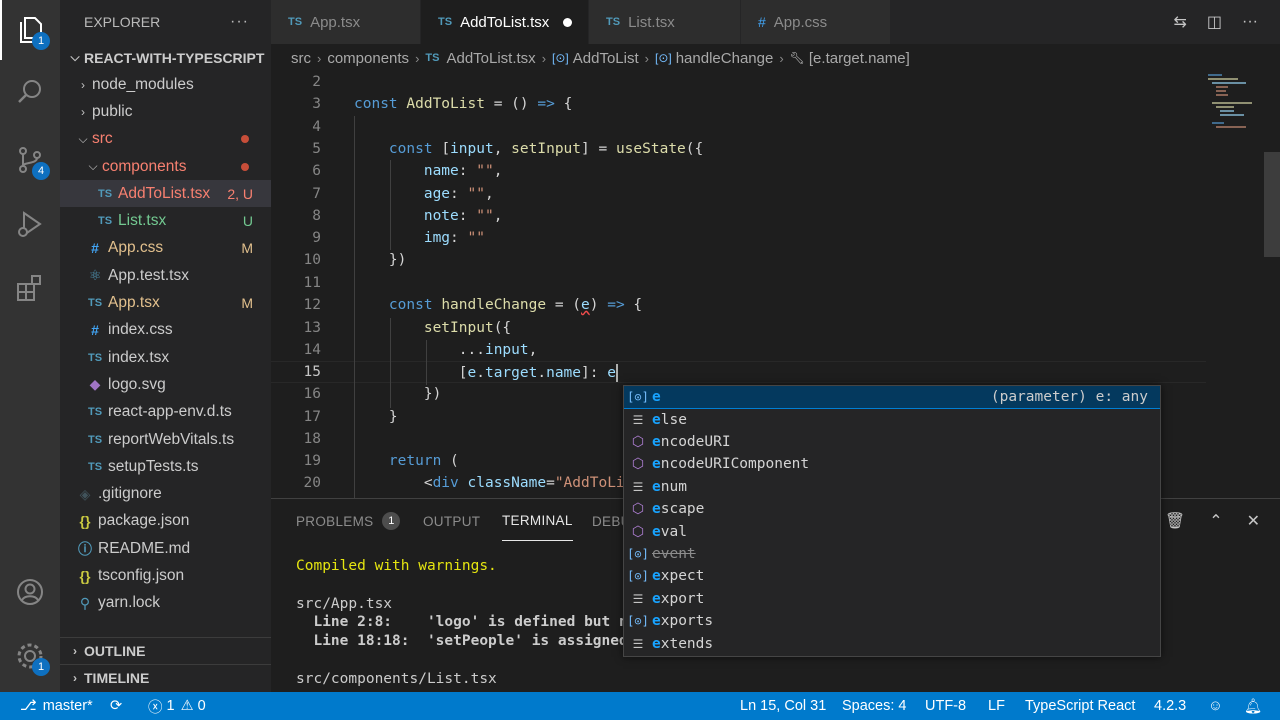  What do you see at coordinates (669, 486) in the screenshot?
I see `suggestion-label: enum` at bounding box center [669, 486].